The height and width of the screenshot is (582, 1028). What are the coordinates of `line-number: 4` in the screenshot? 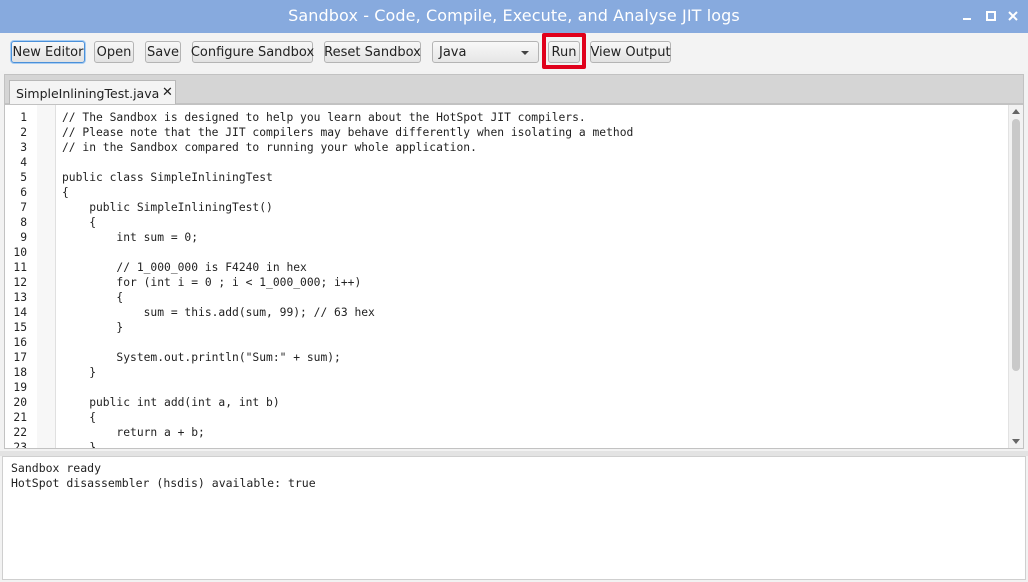 It's located at (23, 162).